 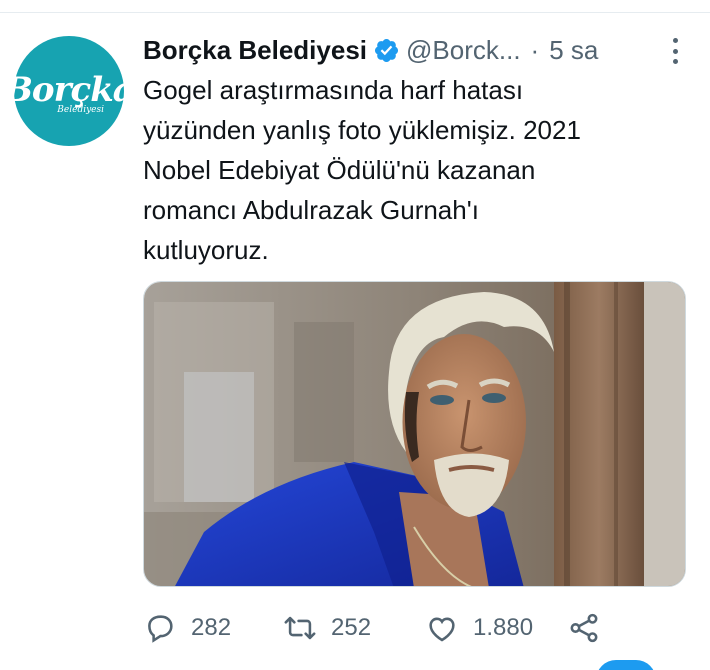 I want to click on like-button: 1.880, so click(x=479, y=628).